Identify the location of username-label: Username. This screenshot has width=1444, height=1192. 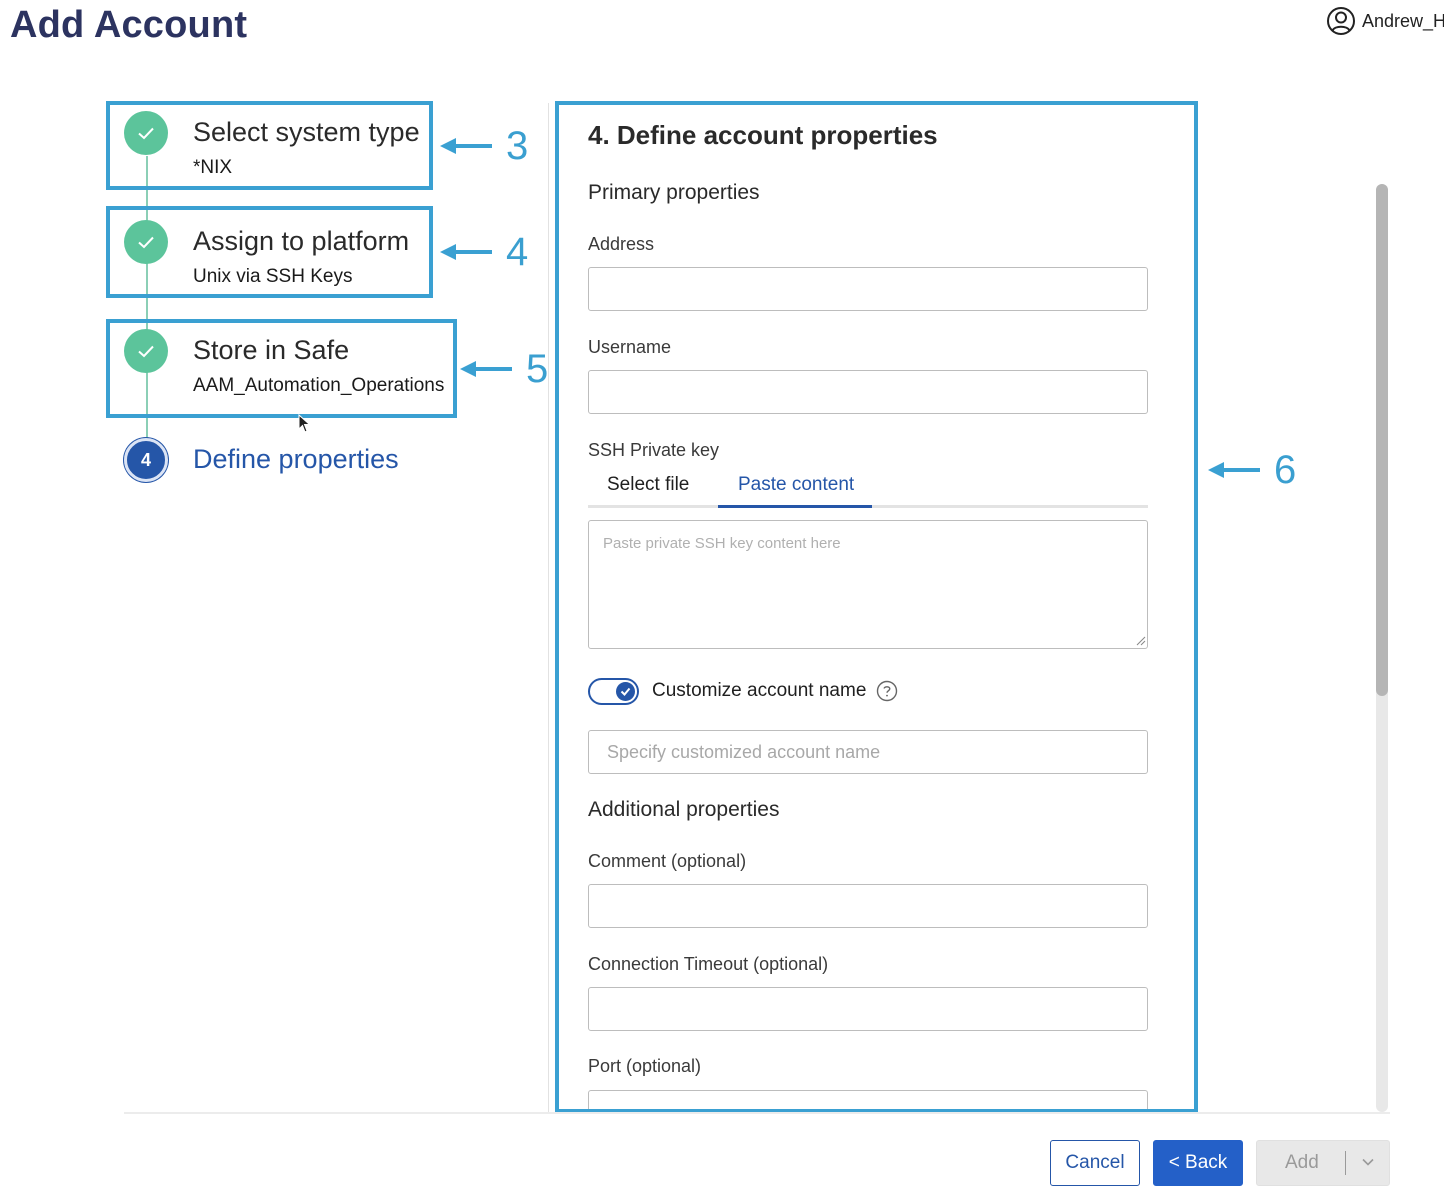
(630, 347).